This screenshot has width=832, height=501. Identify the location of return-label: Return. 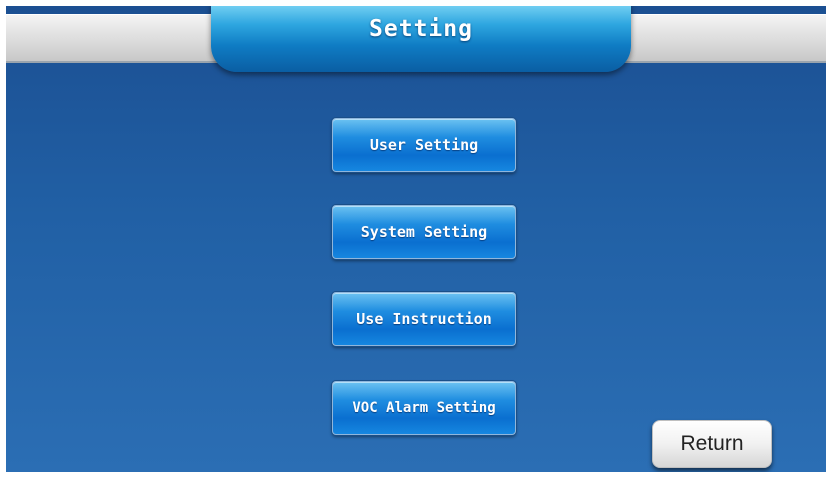
(712, 443).